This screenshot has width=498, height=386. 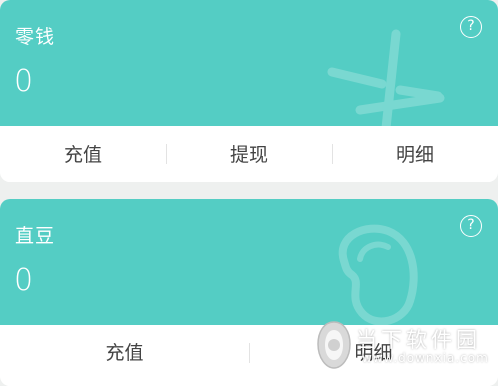 I want to click on wallet-recharge-button: 充值, so click(x=83, y=154).